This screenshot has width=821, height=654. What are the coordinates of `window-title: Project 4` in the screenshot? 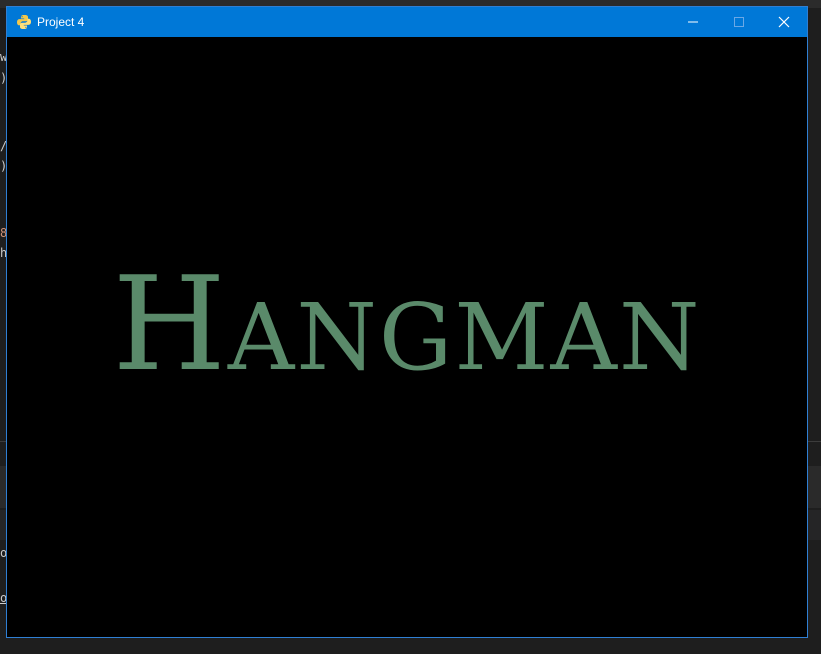 It's located at (61, 22).